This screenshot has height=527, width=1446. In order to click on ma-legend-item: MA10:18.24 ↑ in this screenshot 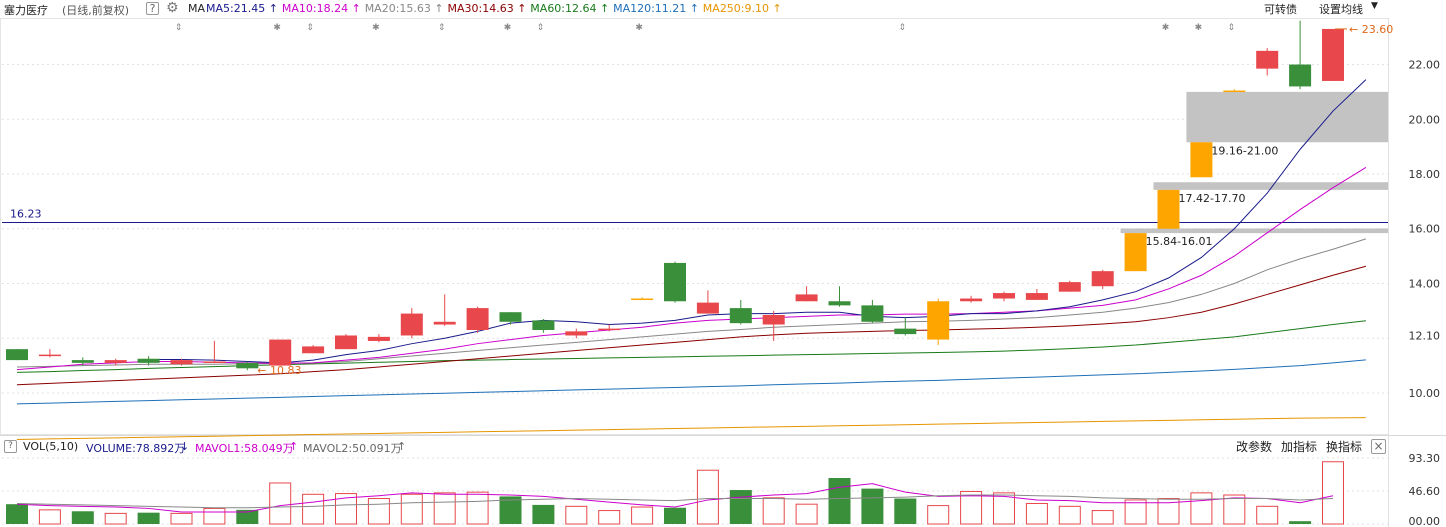, I will do `click(321, 8)`.